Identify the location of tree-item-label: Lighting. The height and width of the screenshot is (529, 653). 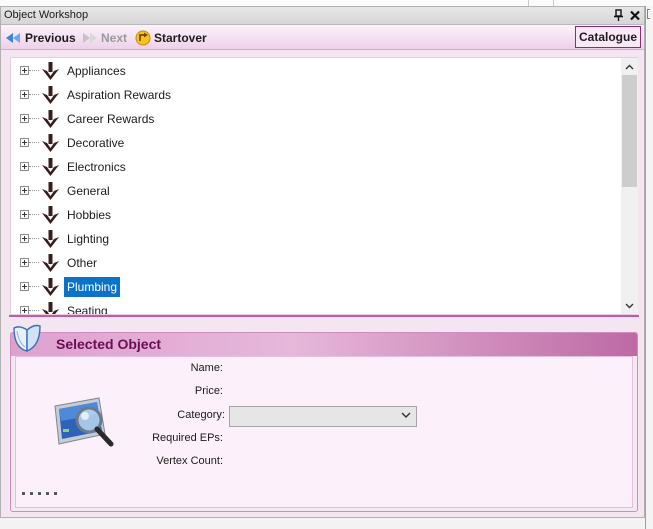
(88, 239).